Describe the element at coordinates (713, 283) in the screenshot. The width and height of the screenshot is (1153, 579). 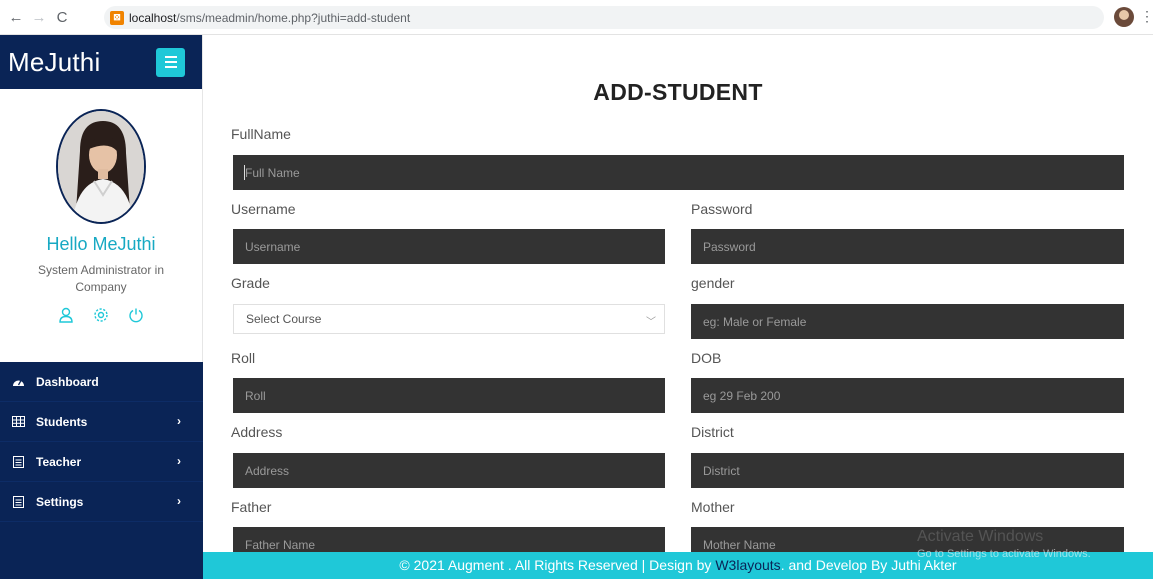
I see `gender-label: gender` at that location.